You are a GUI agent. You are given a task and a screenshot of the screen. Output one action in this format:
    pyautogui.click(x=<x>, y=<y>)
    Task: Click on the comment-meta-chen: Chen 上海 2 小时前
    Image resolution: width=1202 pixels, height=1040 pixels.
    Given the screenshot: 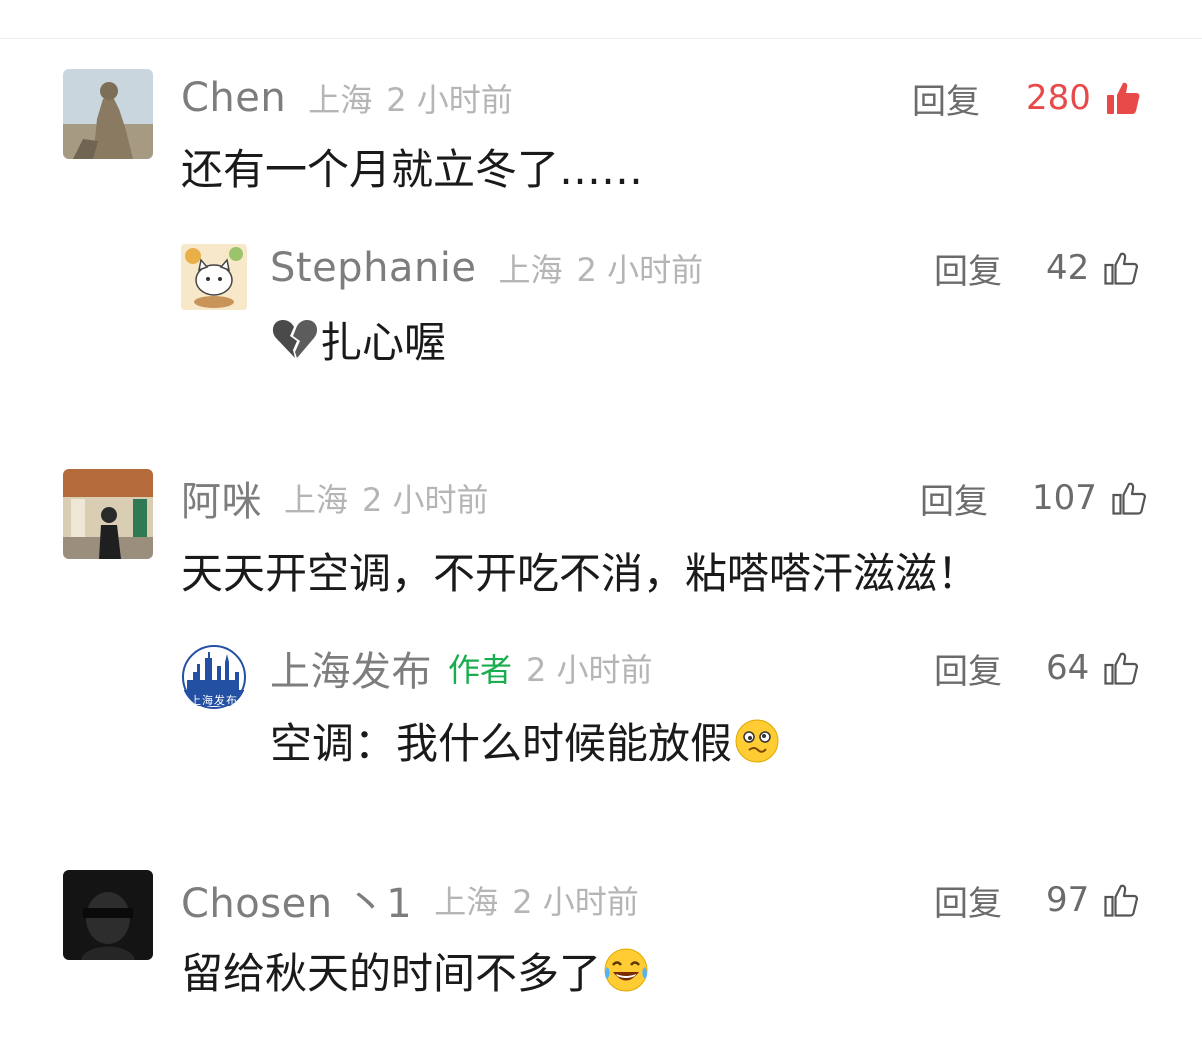 What is the action you would take?
    pyautogui.click(x=347, y=98)
    